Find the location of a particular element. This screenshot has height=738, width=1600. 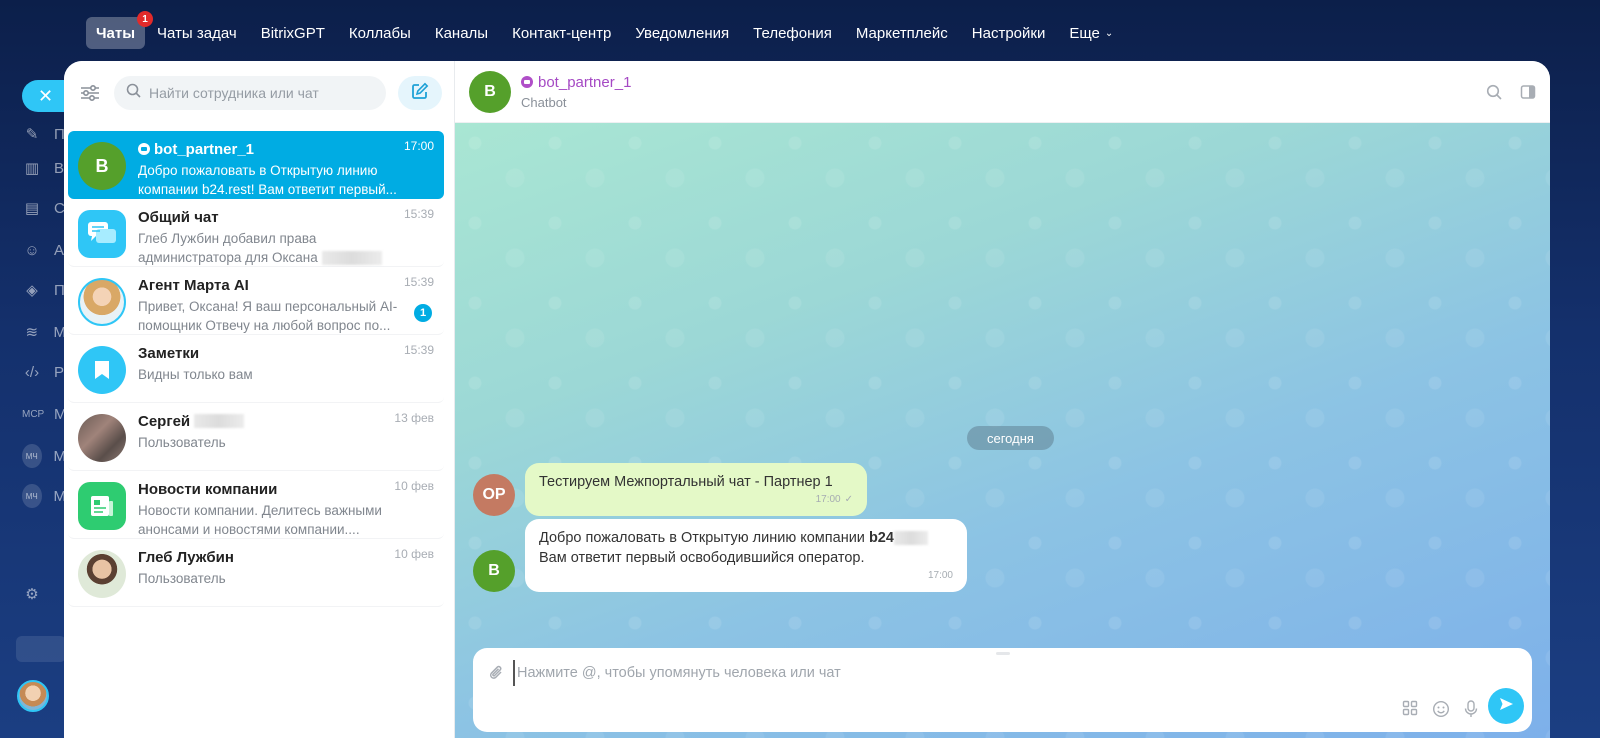

send-button is located at coordinates (1506, 706).